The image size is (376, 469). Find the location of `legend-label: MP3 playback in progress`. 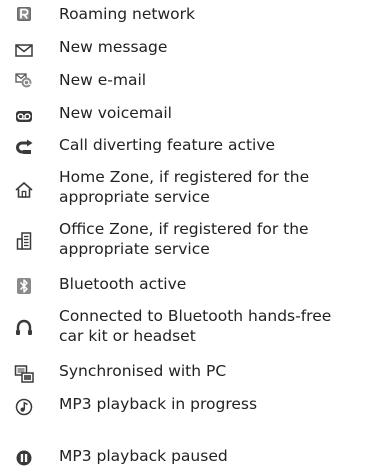

legend-label: MP3 playback in progress is located at coordinates (158, 404).